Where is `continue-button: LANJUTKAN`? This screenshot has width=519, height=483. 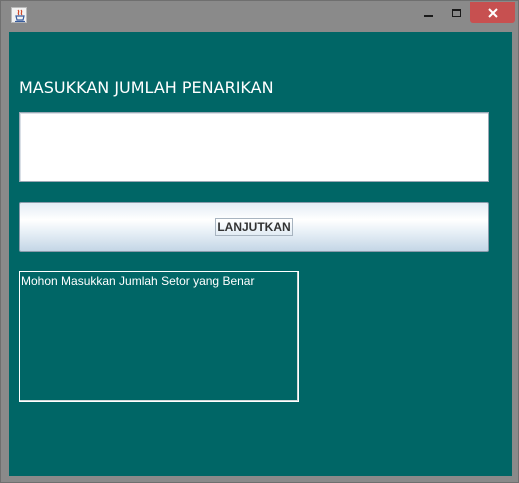
continue-button: LANJUTKAN is located at coordinates (254, 227).